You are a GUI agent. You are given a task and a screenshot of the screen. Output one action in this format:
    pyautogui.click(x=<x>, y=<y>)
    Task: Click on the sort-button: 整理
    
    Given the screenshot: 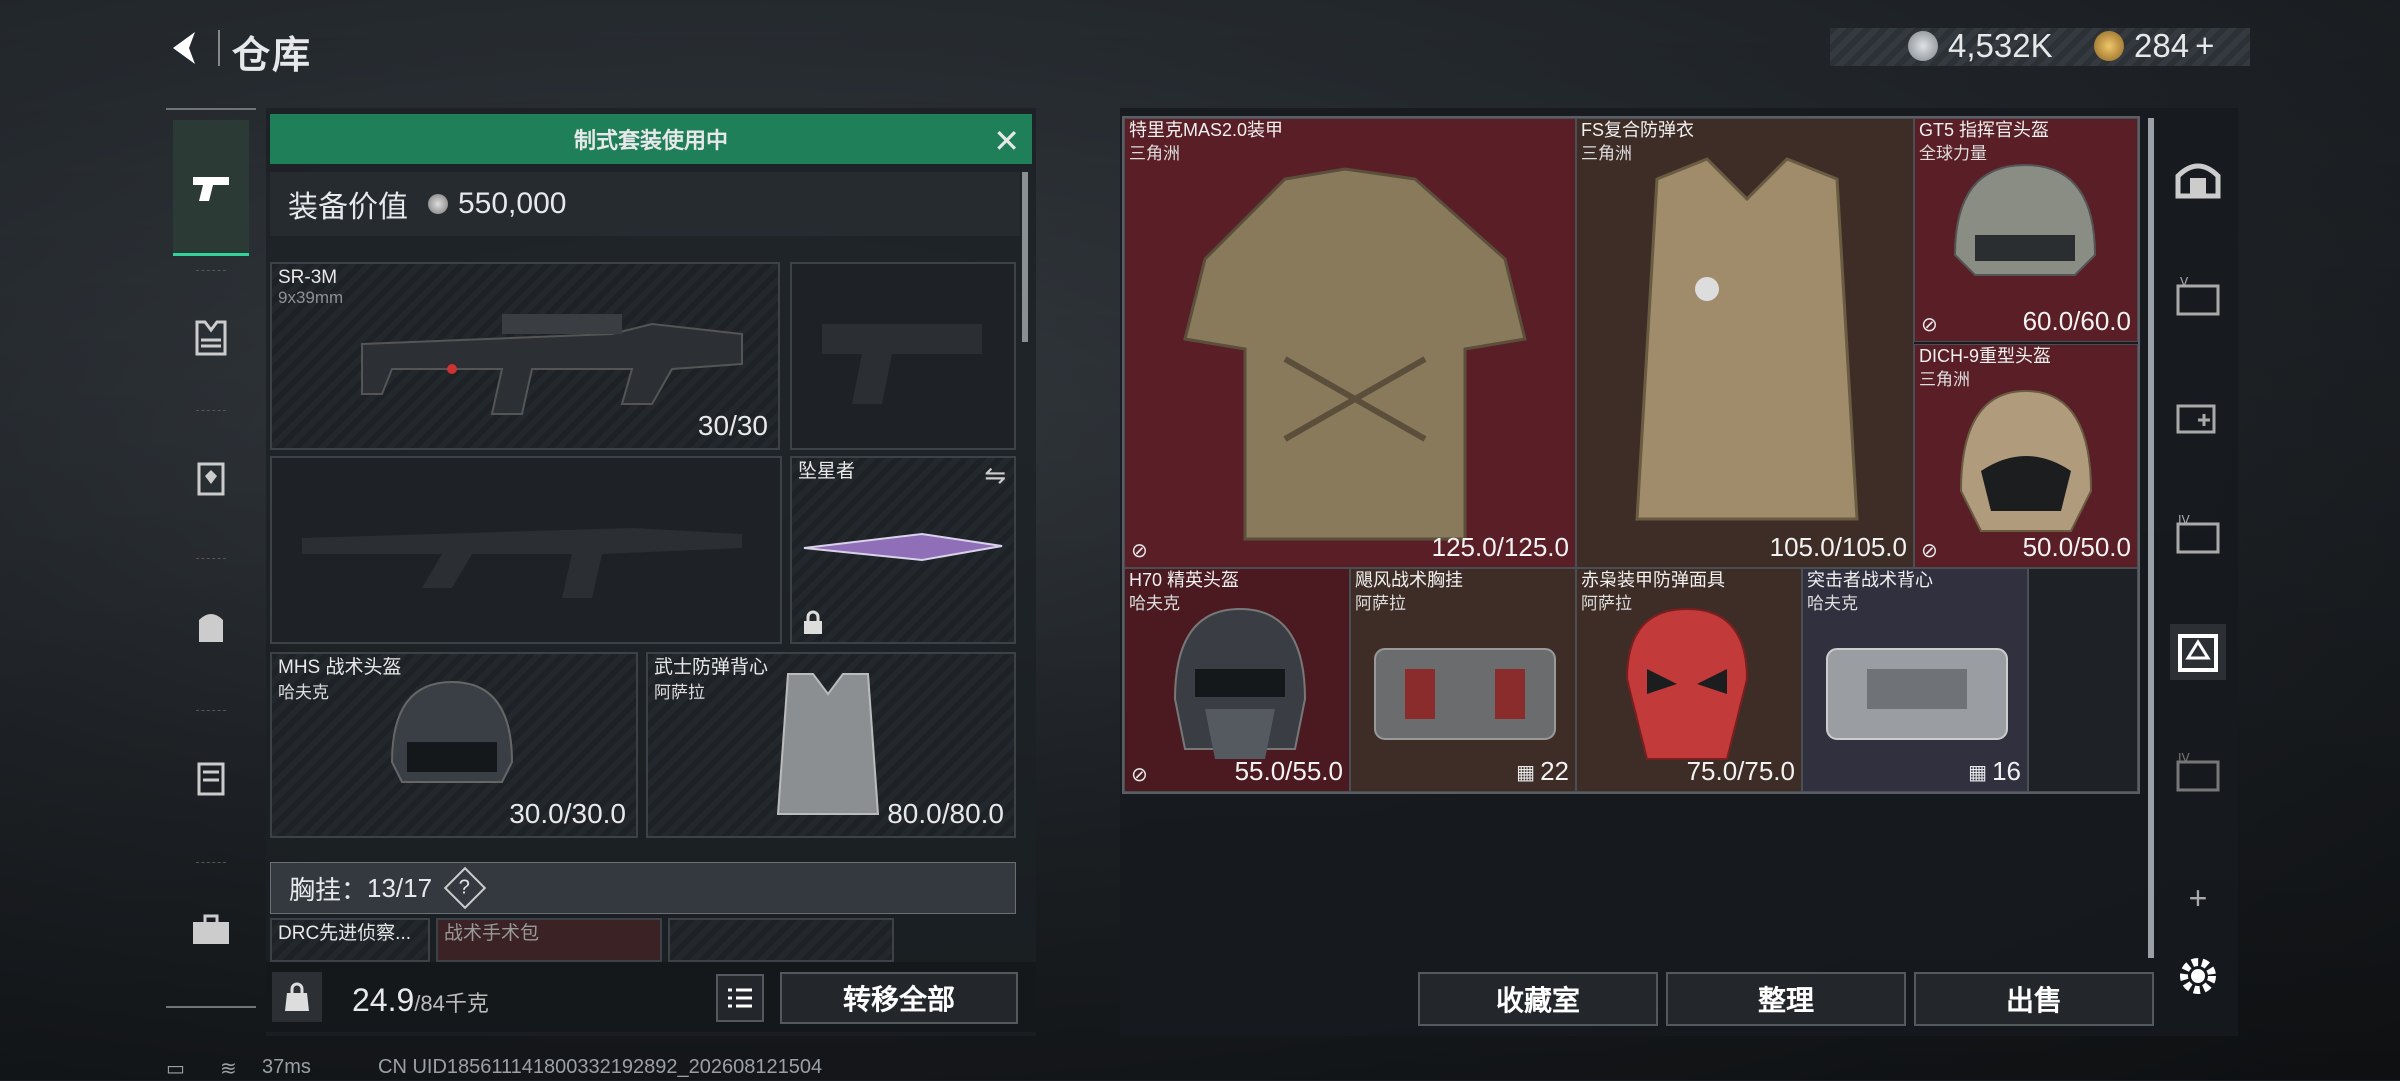 What is the action you would take?
    pyautogui.click(x=1786, y=999)
    